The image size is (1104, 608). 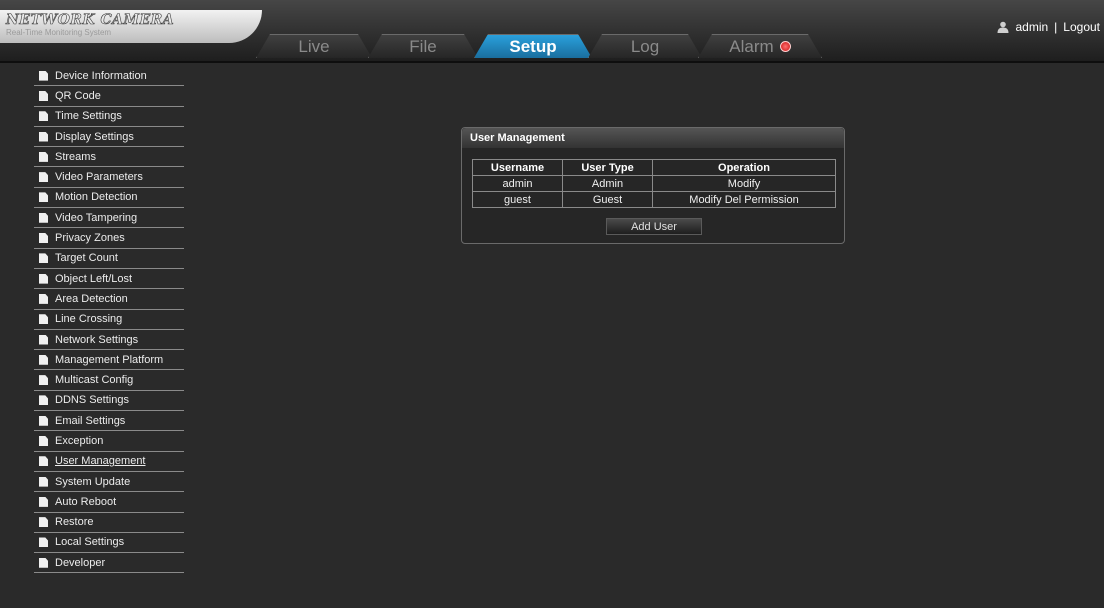 What do you see at coordinates (92, 400) in the screenshot?
I see `sidebar-item-label: DDNS Settings` at bounding box center [92, 400].